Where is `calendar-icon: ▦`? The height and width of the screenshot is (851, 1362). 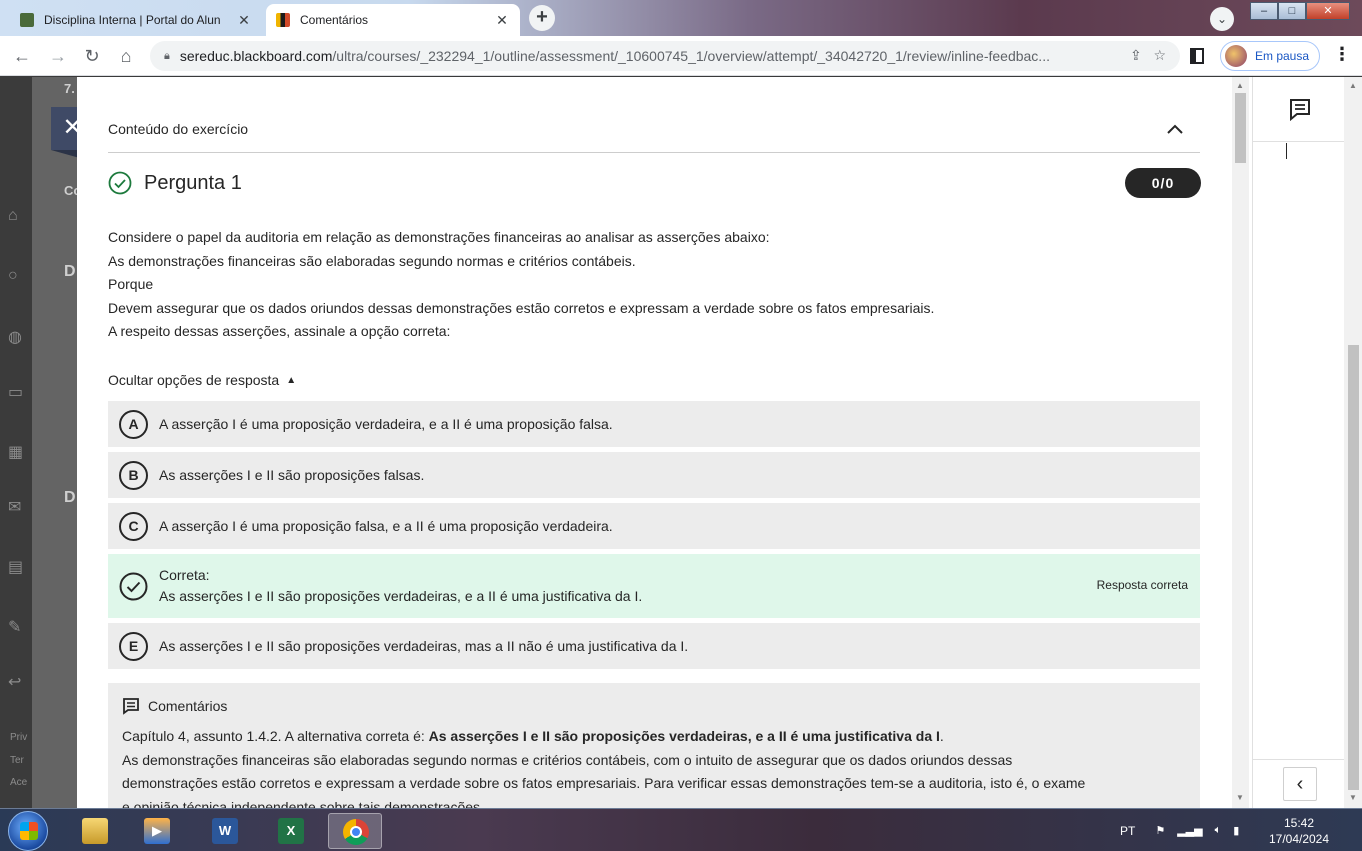
calendar-icon: ▦ is located at coordinates (16, 452).